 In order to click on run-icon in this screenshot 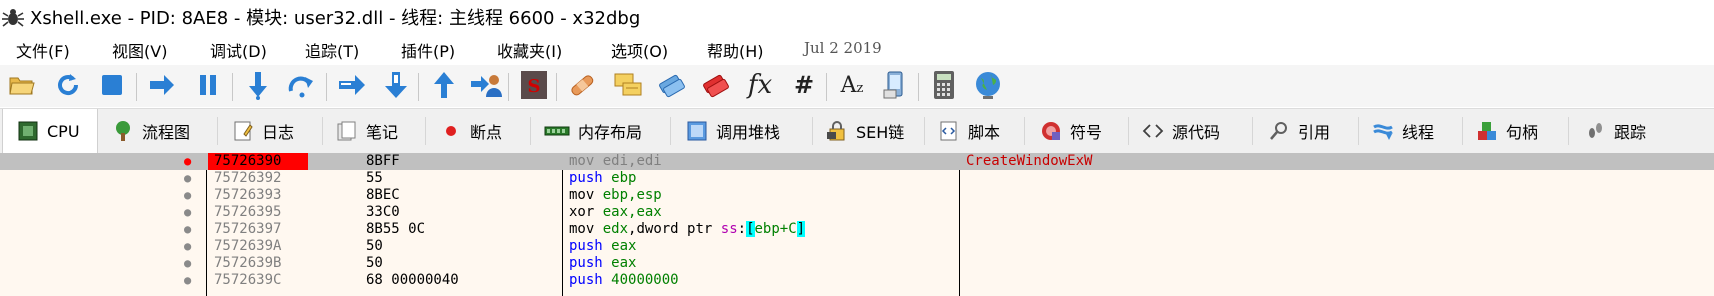, I will do `click(162, 85)`.